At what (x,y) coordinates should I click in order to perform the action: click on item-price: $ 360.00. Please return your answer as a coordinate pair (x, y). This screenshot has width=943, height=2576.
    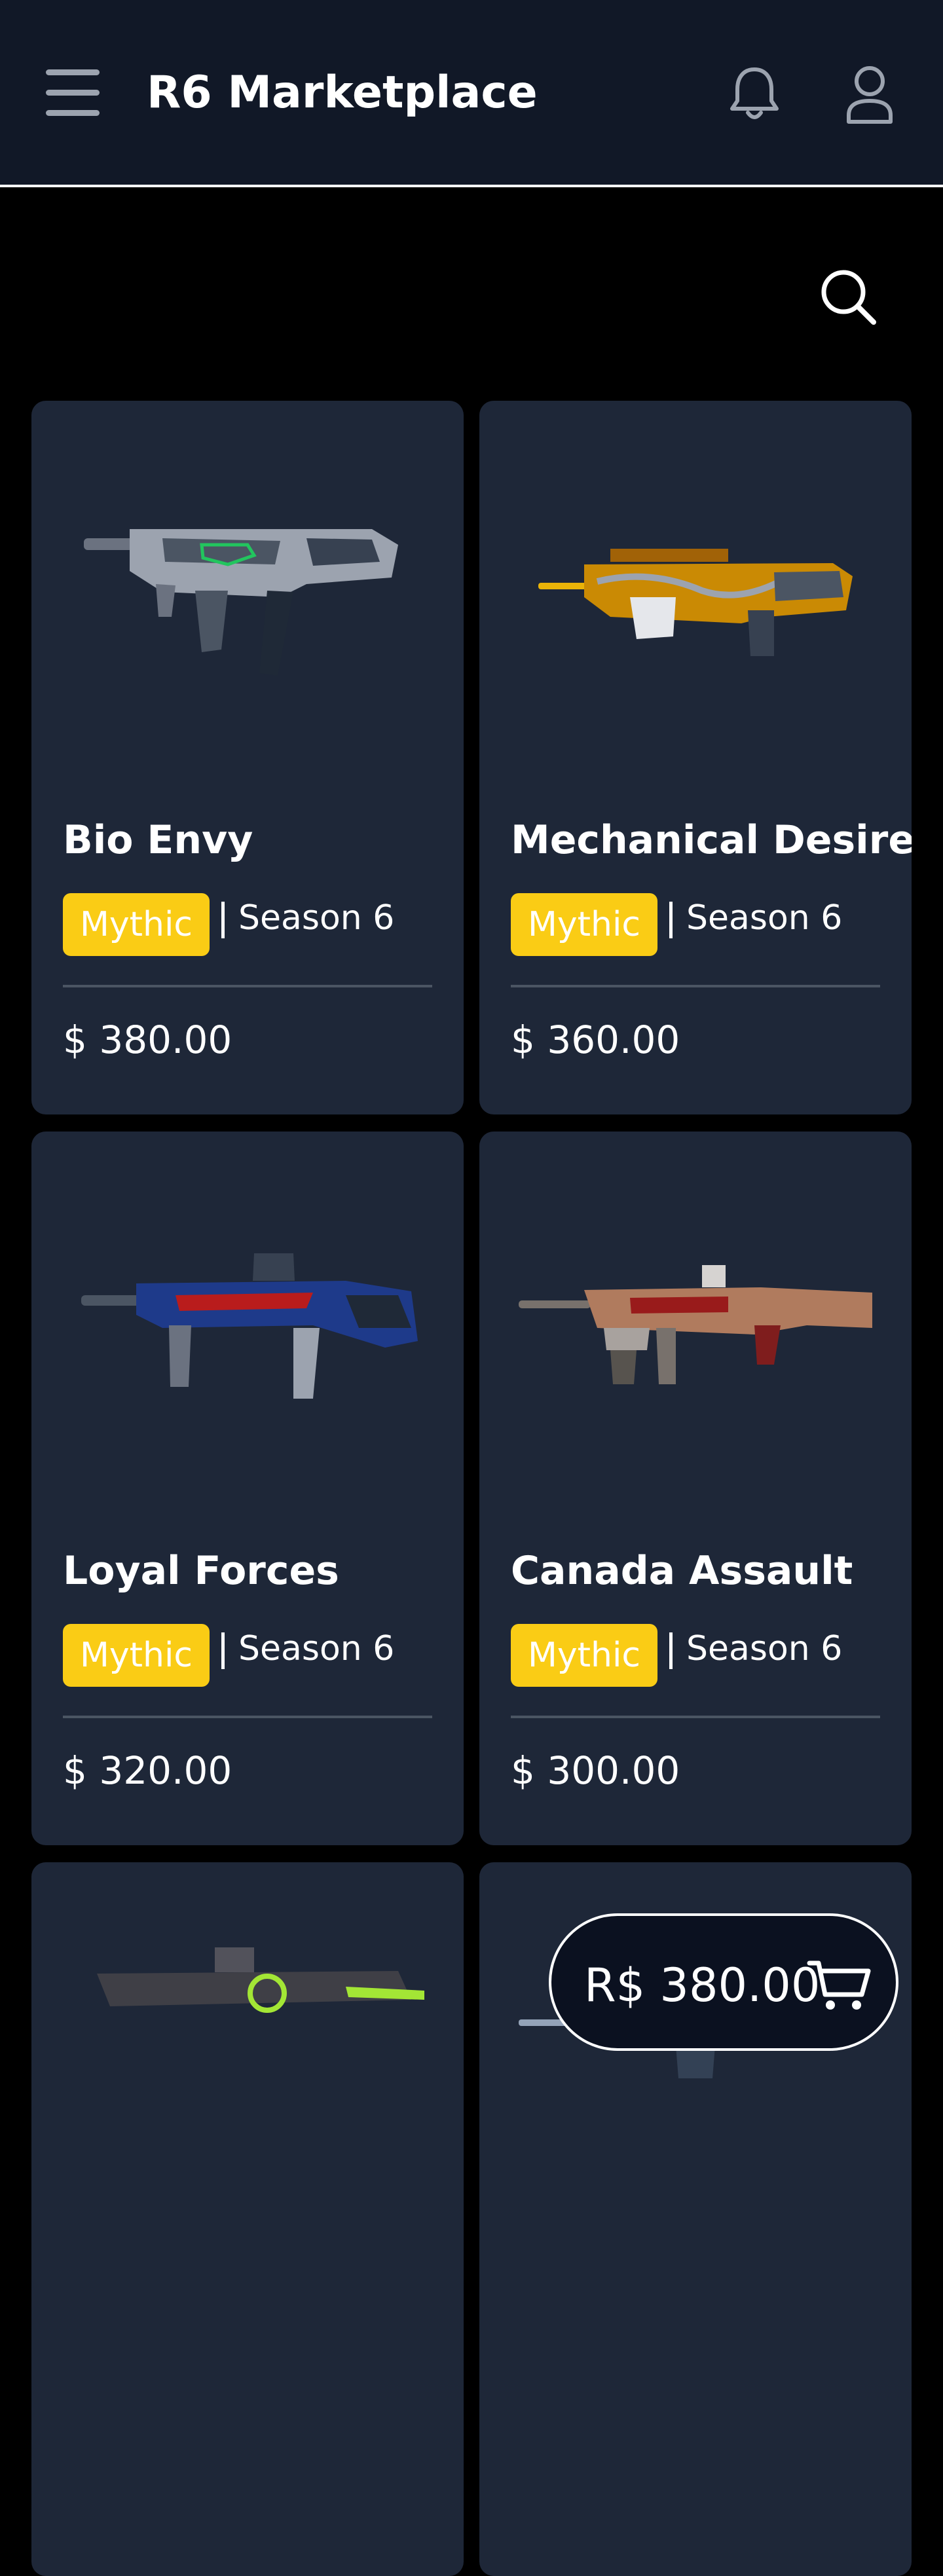
    Looking at the image, I should click on (595, 1040).